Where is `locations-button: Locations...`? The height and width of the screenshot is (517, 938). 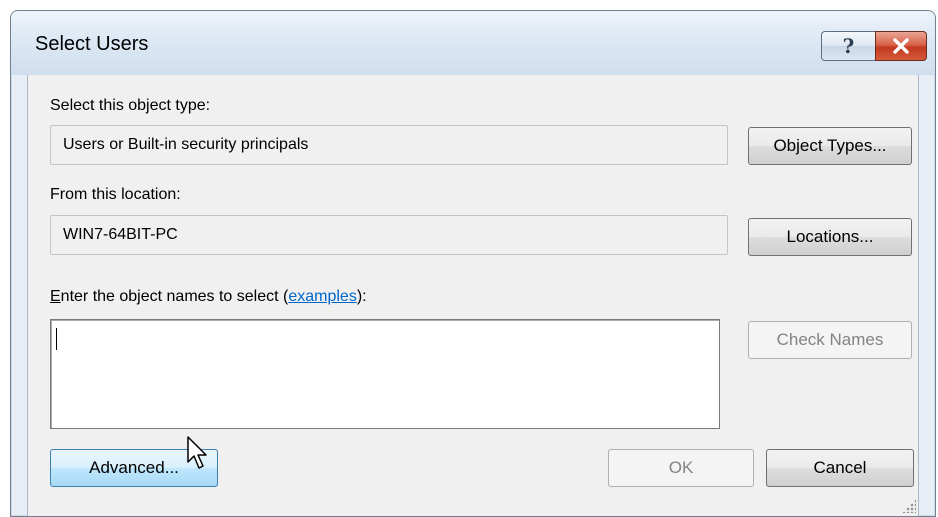
locations-button: Locations... is located at coordinates (830, 237).